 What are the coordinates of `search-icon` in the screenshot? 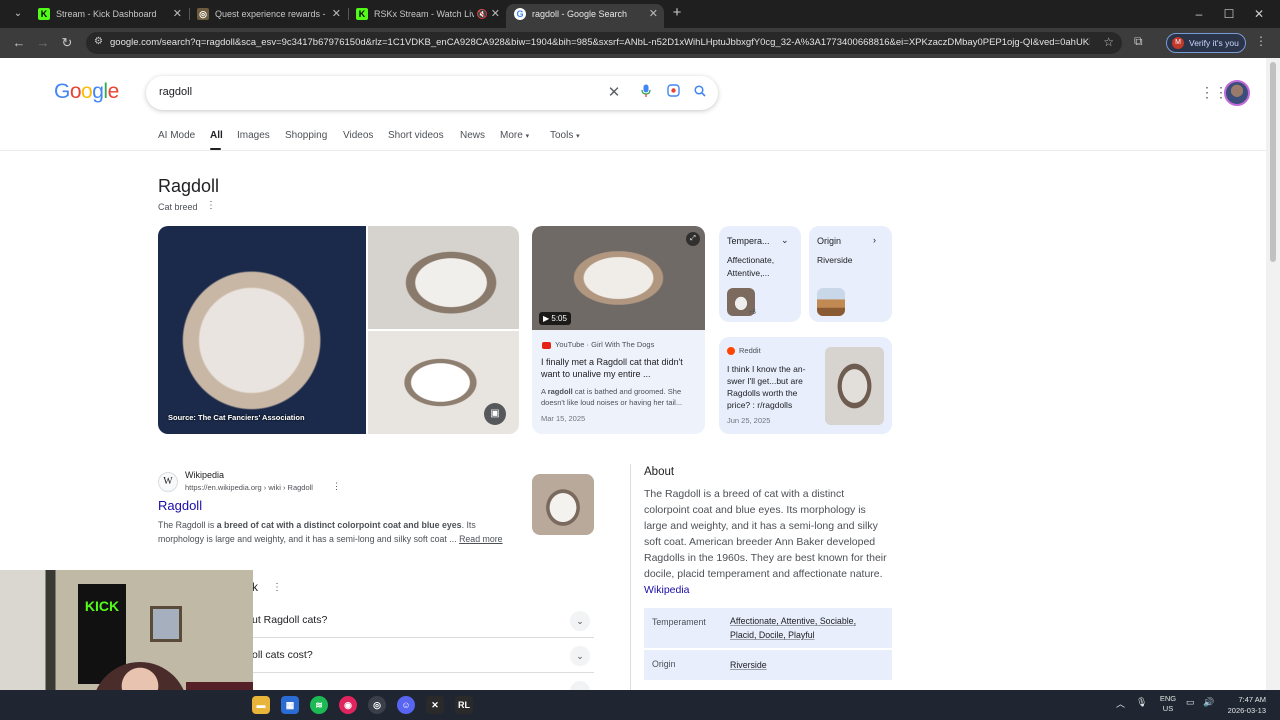 It's located at (700, 93).